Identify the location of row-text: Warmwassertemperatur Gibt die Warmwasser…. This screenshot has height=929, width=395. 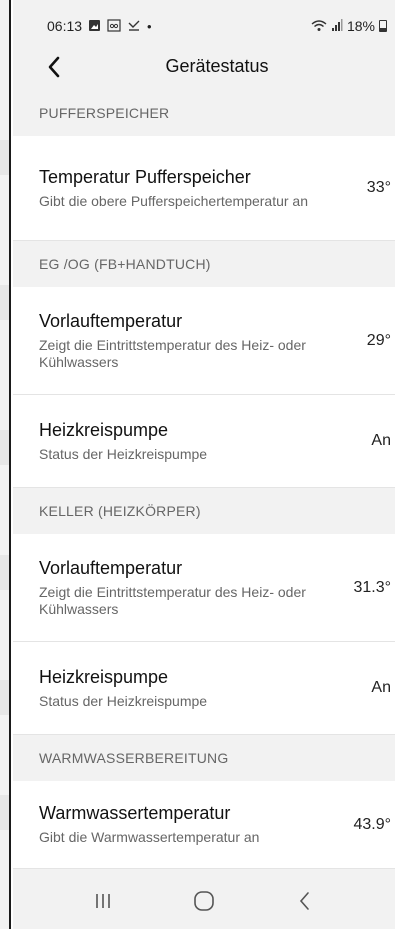
(196, 824).